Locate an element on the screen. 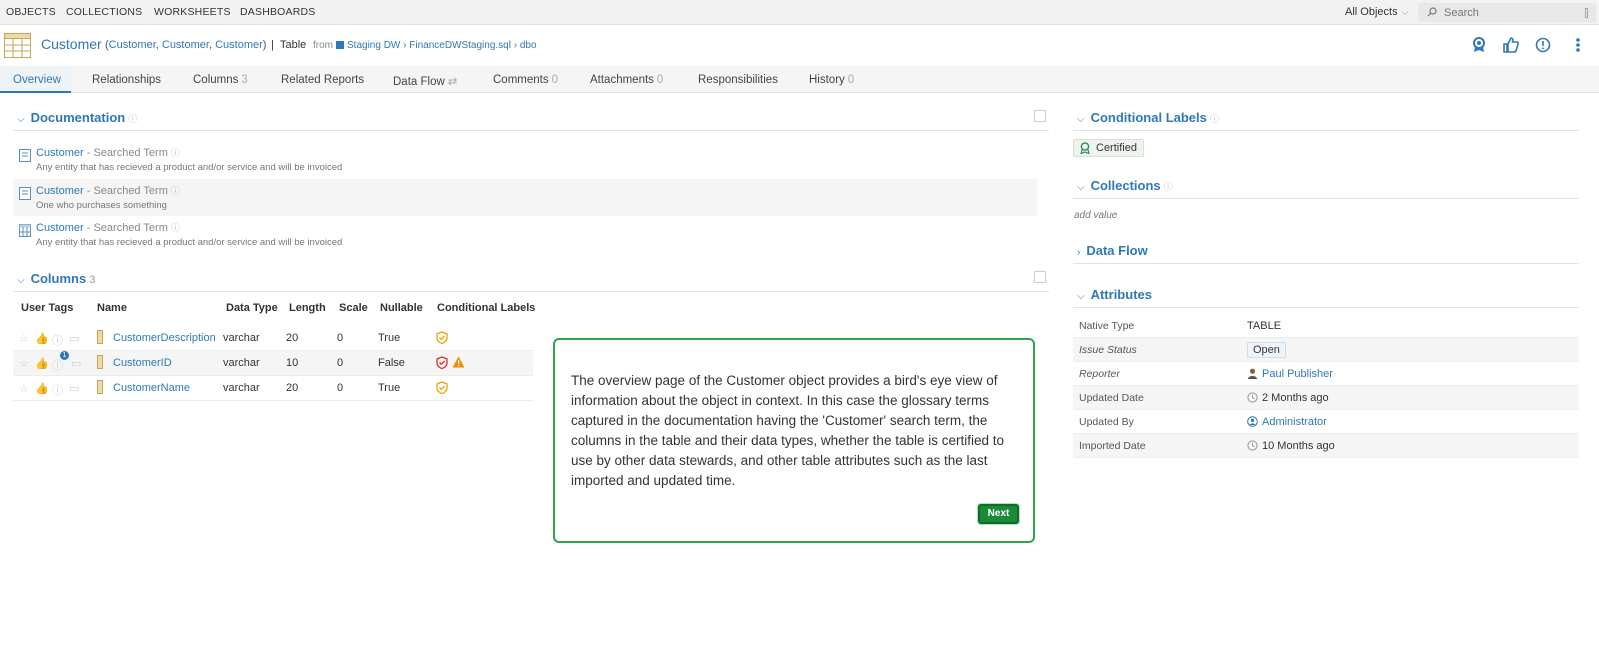  column-icon is located at coordinates (100, 362).